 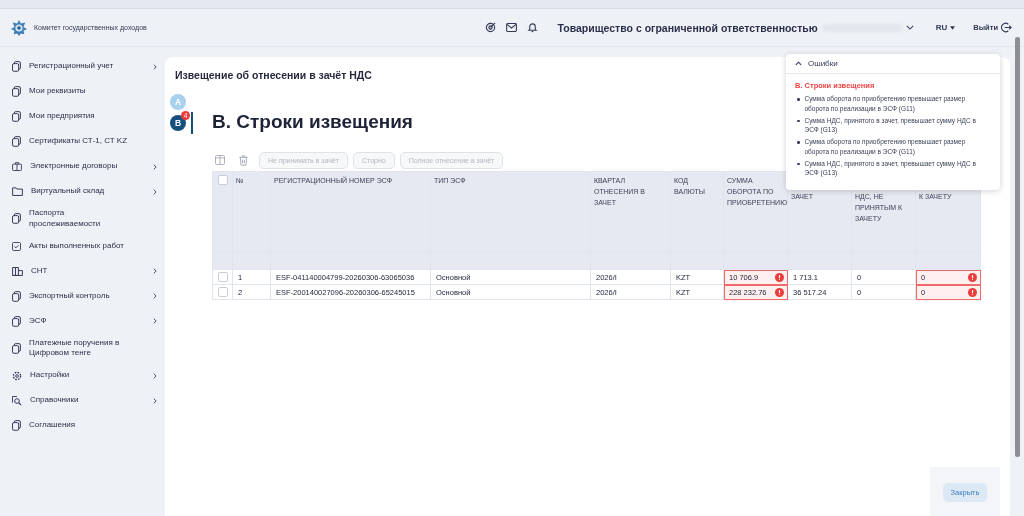 What do you see at coordinates (687, 27) in the screenshot?
I see `organization-name: Товарищество с ограниченной ответственностью` at bounding box center [687, 27].